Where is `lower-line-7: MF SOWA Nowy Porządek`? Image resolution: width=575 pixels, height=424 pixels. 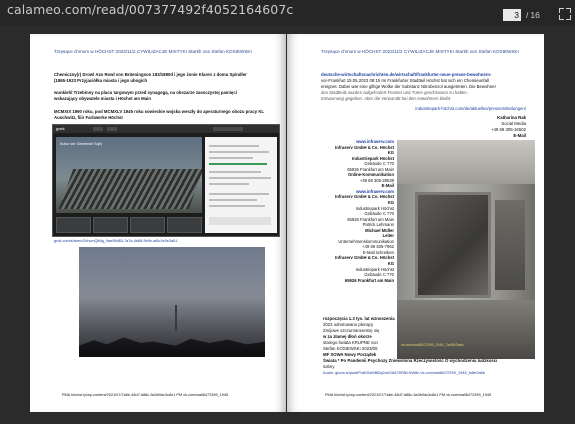 lower-line-7: MF SOWA Nowy Porządek is located at coordinates (350, 354).